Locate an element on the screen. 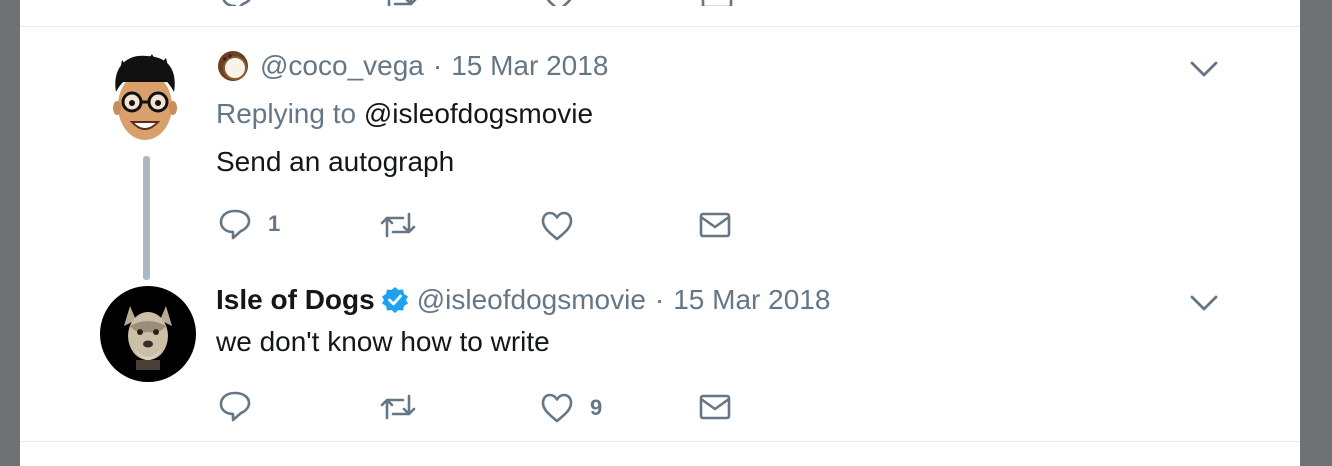  user-handle: @coco_vega is located at coordinates (342, 66).